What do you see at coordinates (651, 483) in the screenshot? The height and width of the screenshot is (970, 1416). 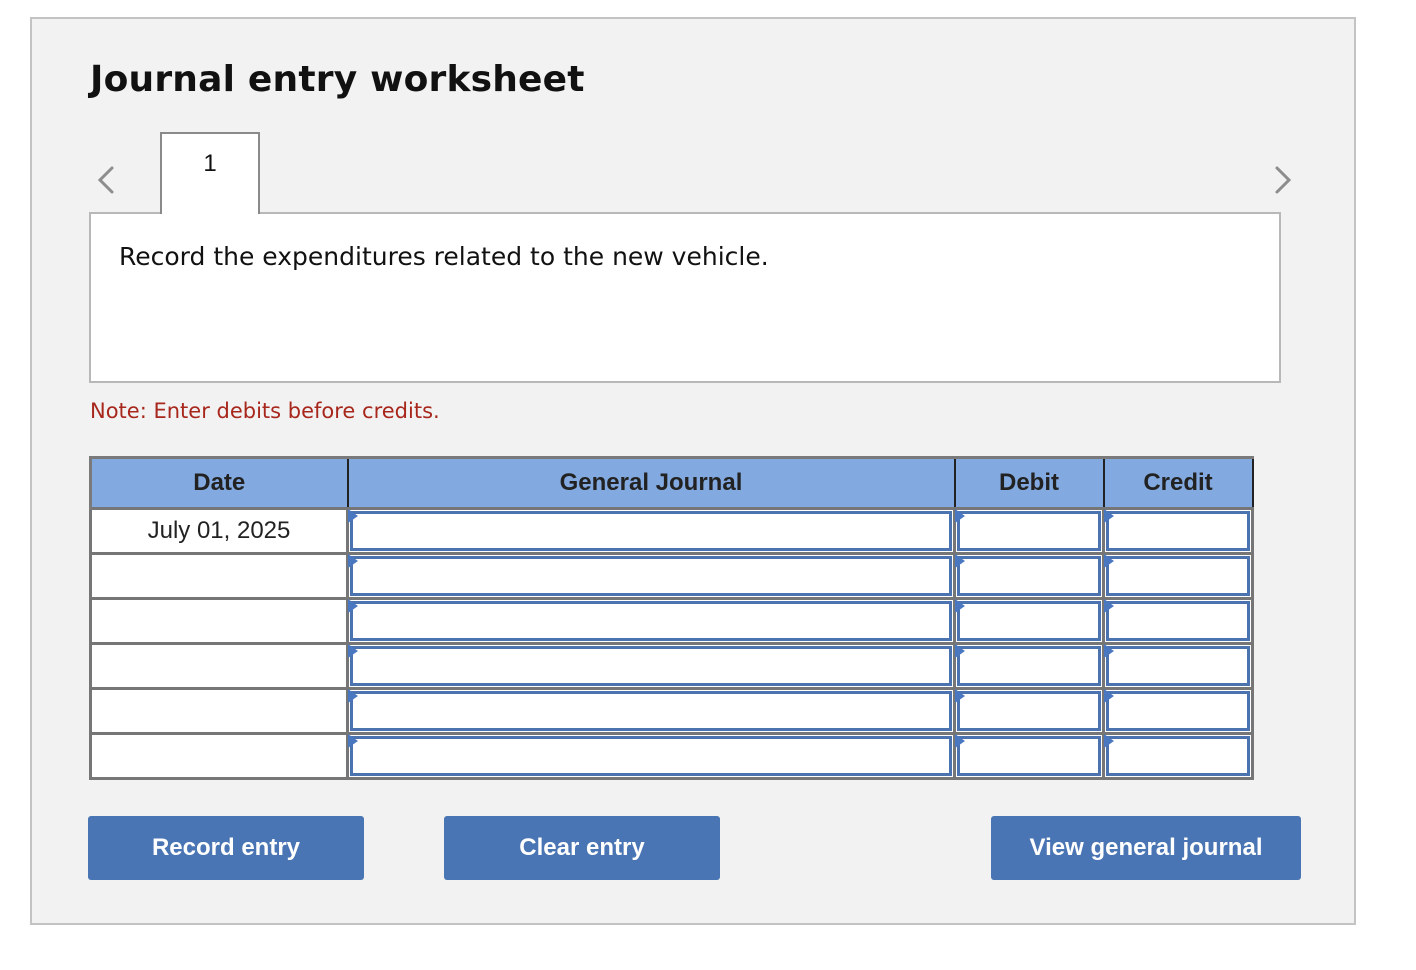 I see `column-header-general-journal: General Journal` at bounding box center [651, 483].